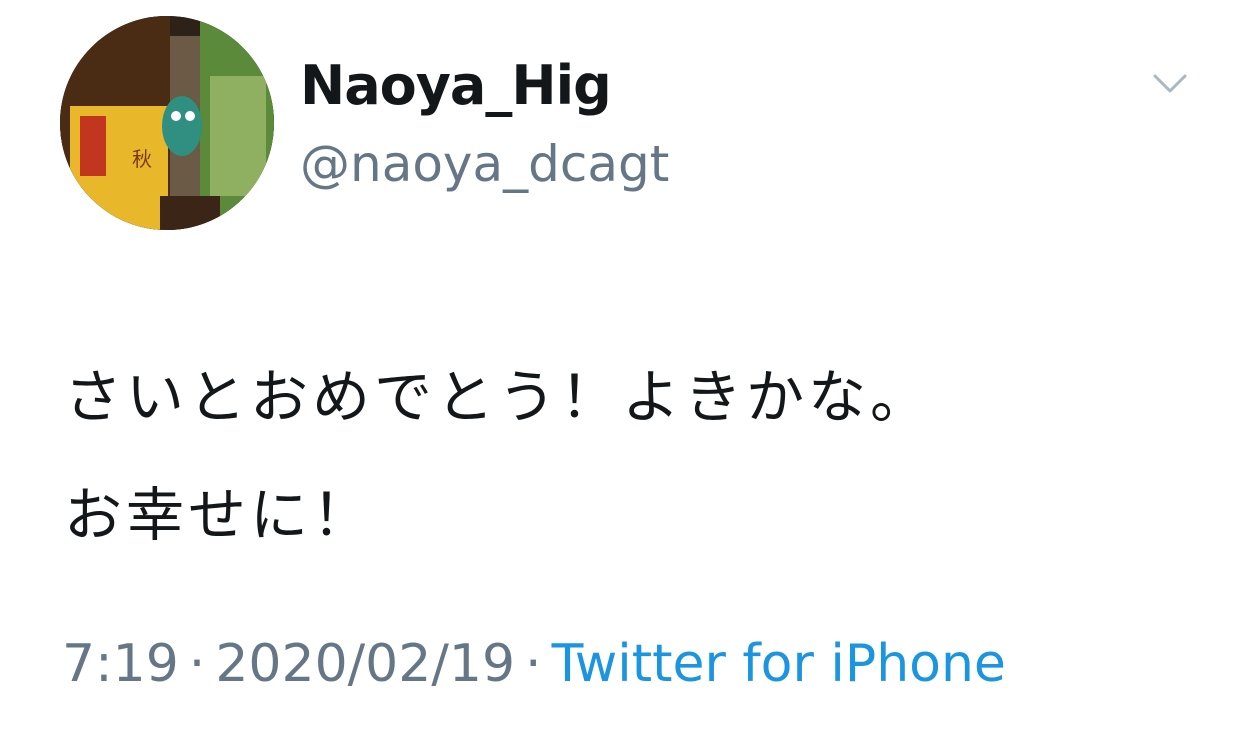 The height and width of the screenshot is (740, 1242). What do you see at coordinates (142, 159) in the screenshot?
I see `svg-text: 秋` at bounding box center [142, 159].